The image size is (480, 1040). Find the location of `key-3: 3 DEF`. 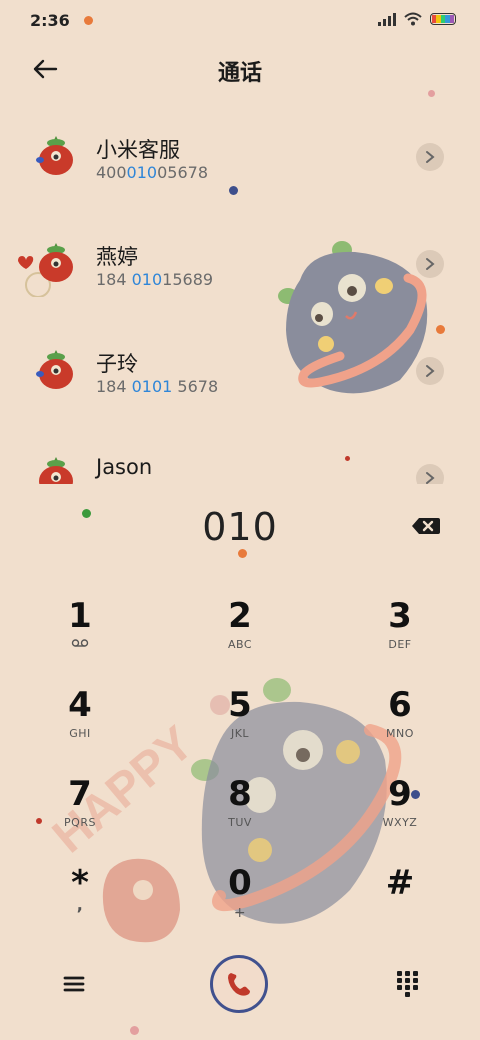

key-3: 3 DEF is located at coordinates (400, 630).